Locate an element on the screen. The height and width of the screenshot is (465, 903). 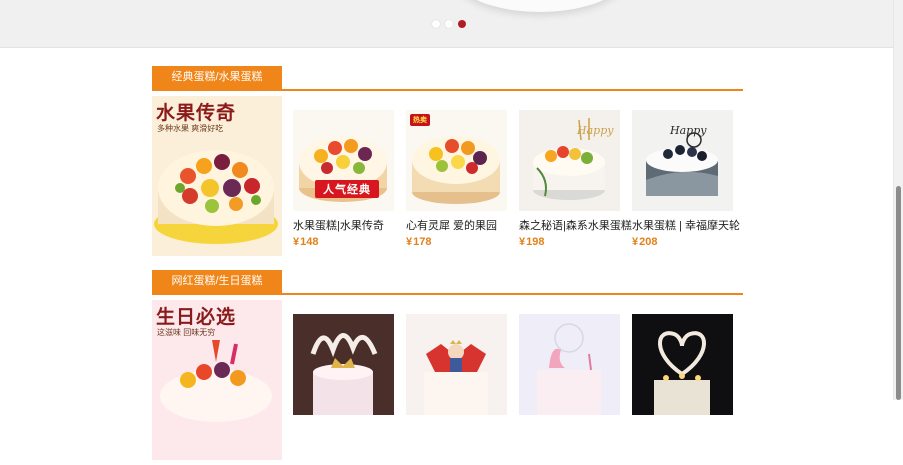
hot-sale-tag: 热卖 is located at coordinates (420, 120).